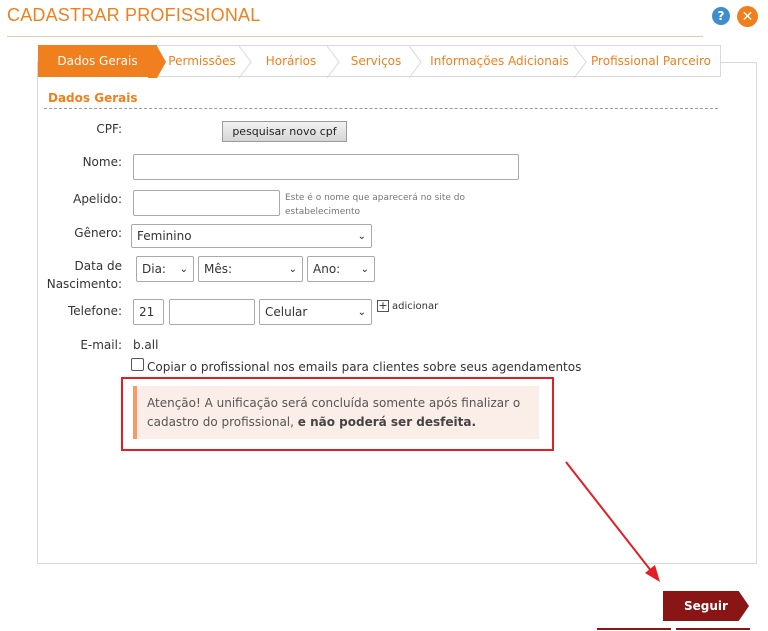 This screenshot has width=768, height=631. What do you see at coordinates (137, 364) in the screenshot?
I see `copy-emails-checkbox` at bounding box center [137, 364].